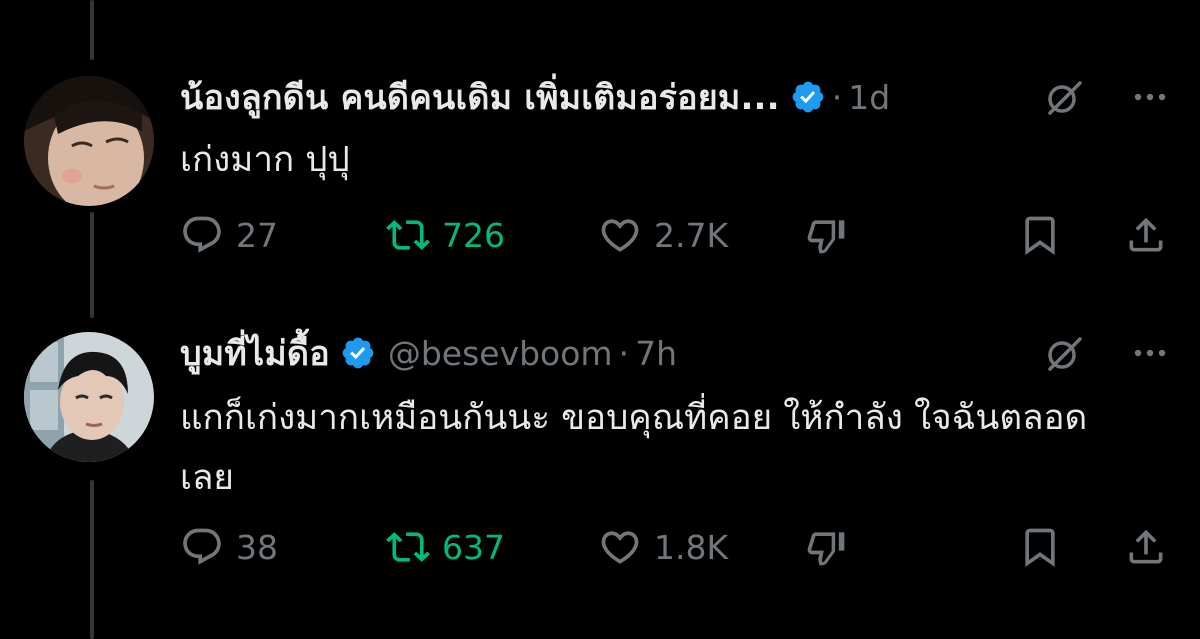  Describe the element at coordinates (257, 235) in the screenshot. I see `reply-count: 27` at that location.